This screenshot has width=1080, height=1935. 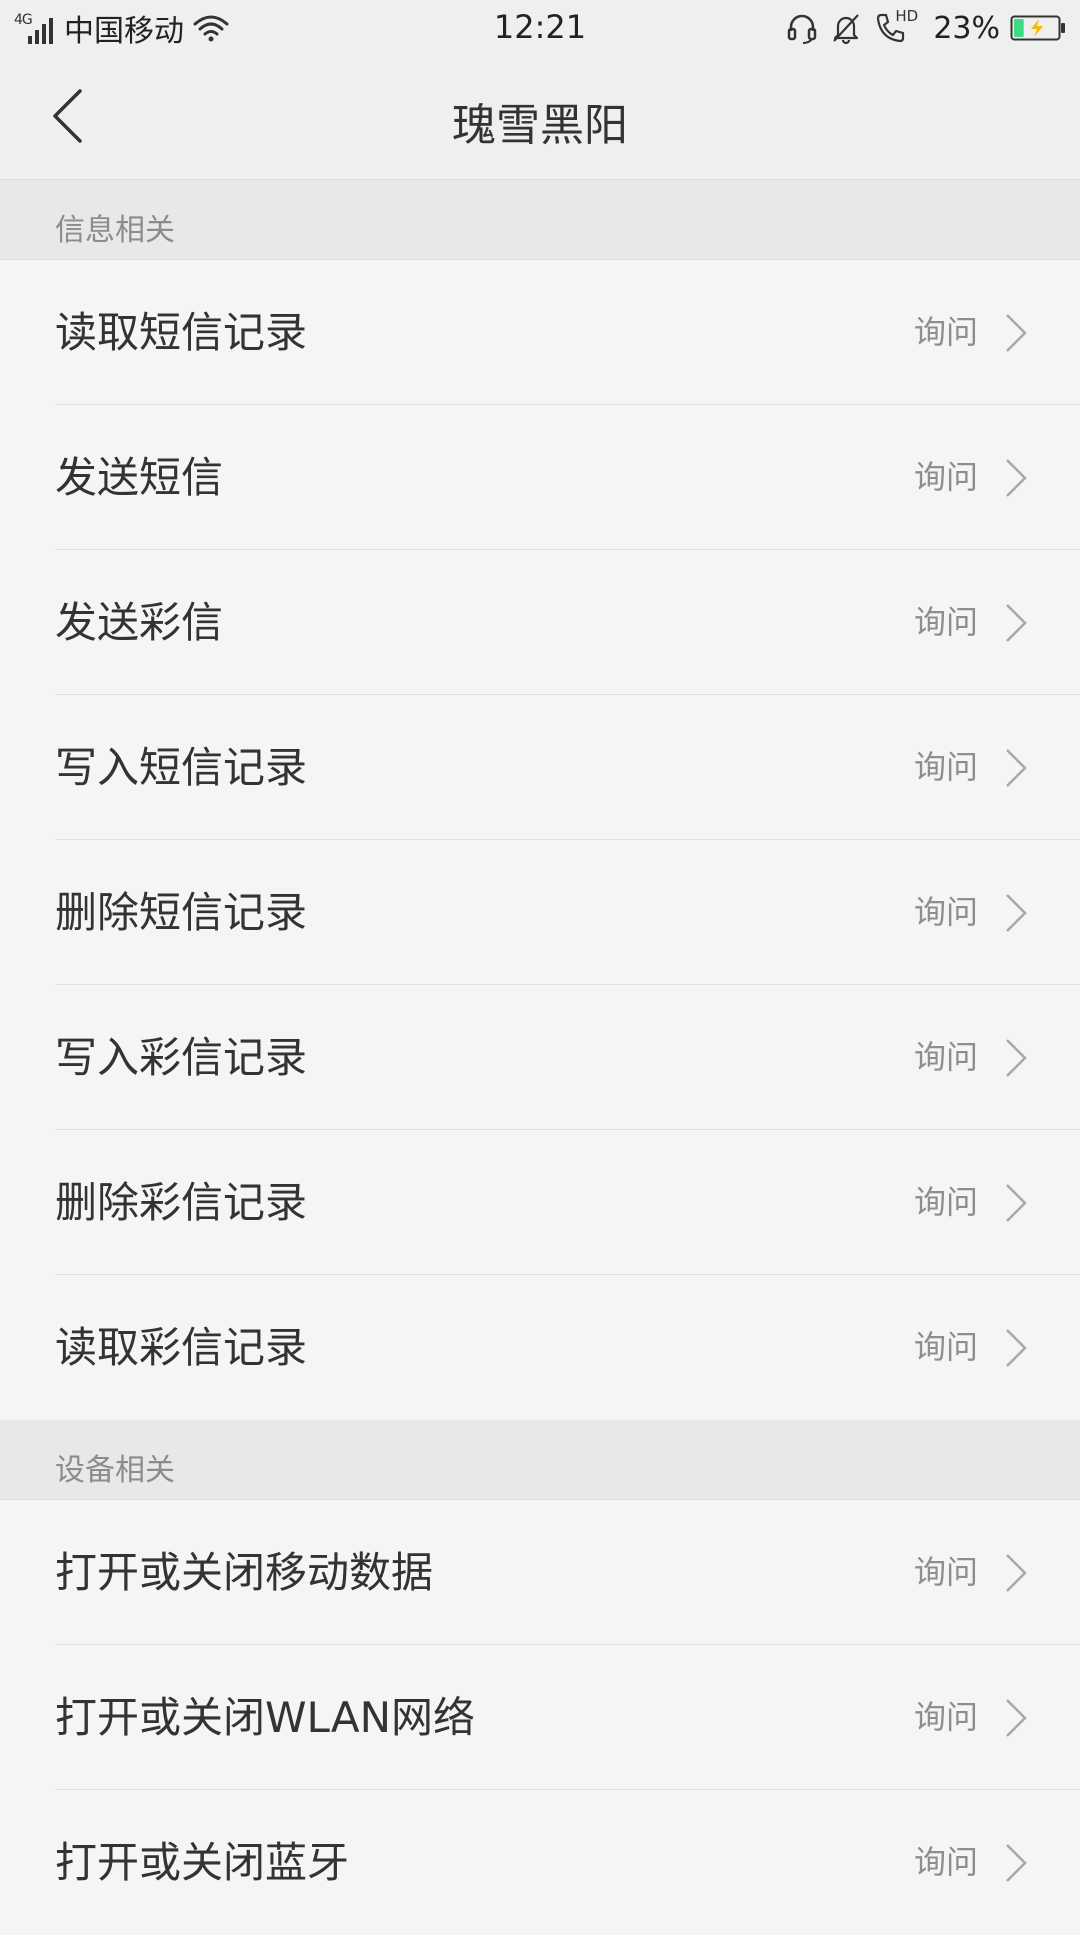 What do you see at coordinates (540, 28) in the screenshot?
I see `status-bar: 4G 中国移动 12:21 HD 23%` at bounding box center [540, 28].